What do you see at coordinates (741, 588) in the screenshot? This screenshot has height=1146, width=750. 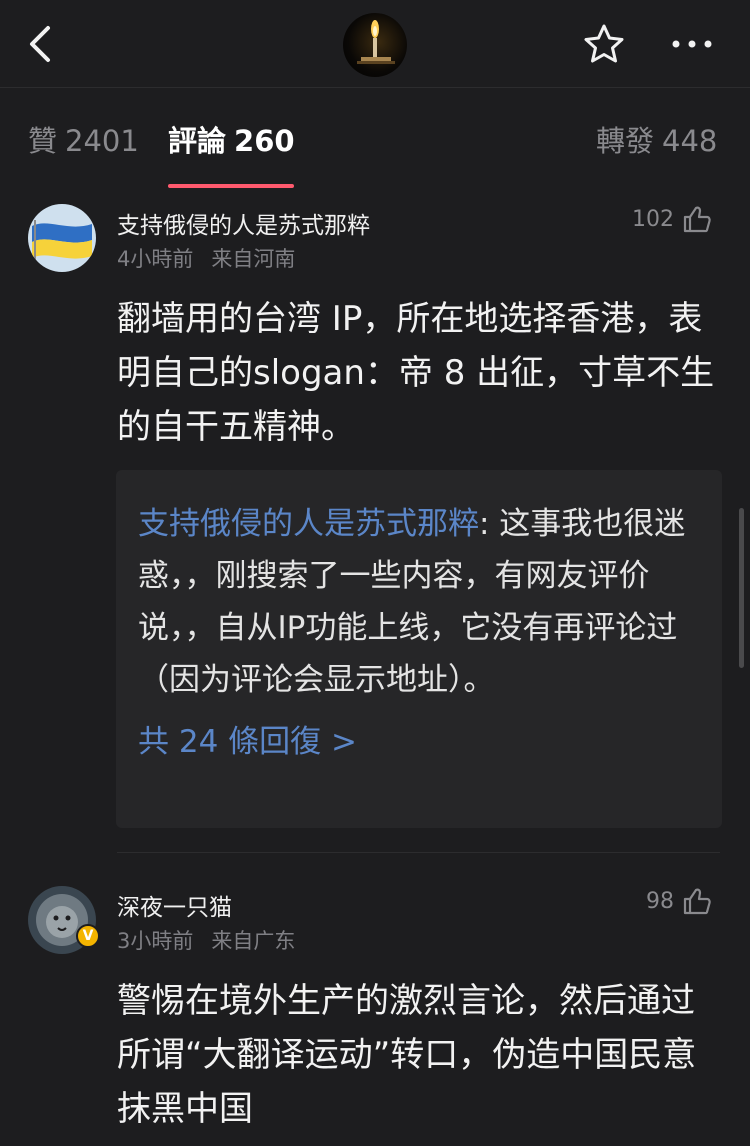 I see `scrollbar` at bounding box center [741, 588].